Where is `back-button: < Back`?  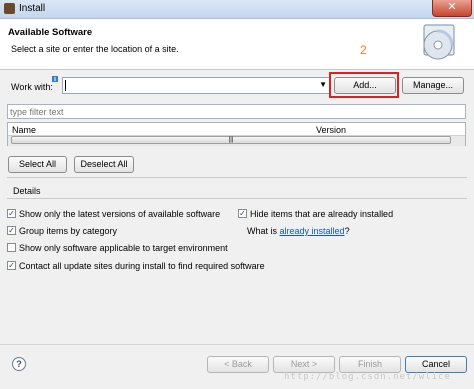 back-button: < Back is located at coordinates (238, 364).